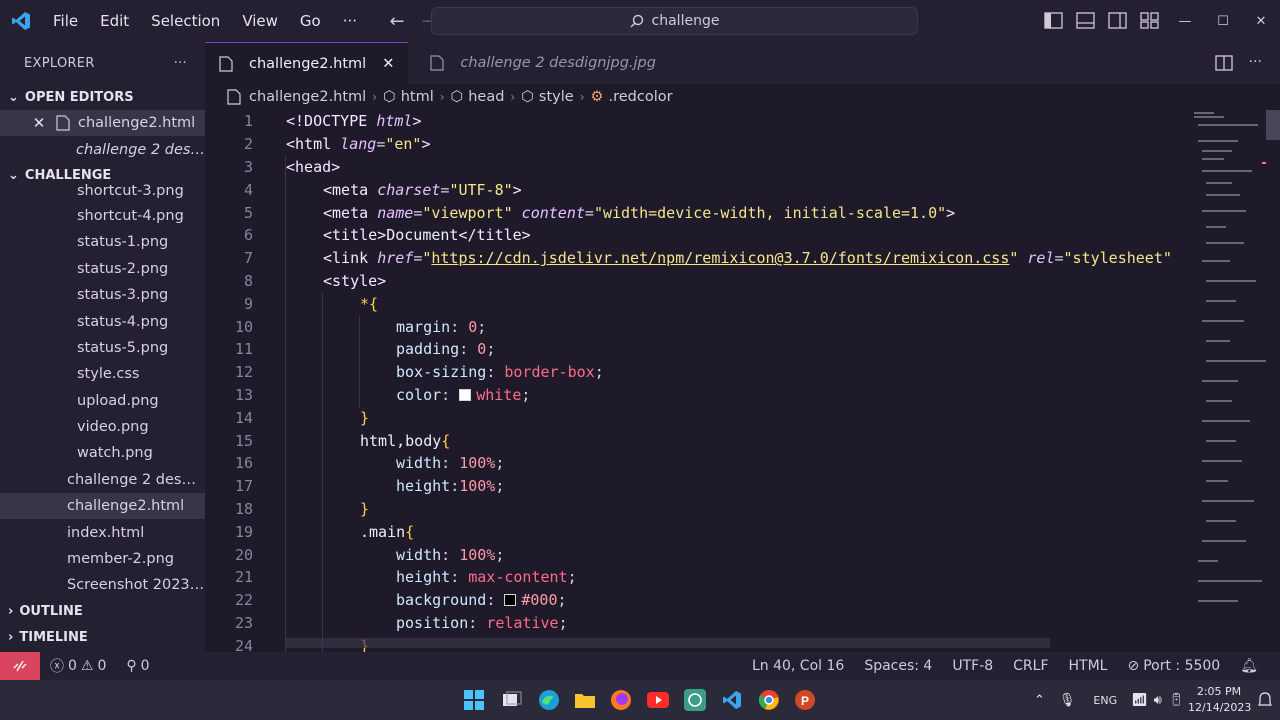  What do you see at coordinates (1039, 700) in the screenshot?
I see `chevron-up-icon: ⌃` at bounding box center [1039, 700].